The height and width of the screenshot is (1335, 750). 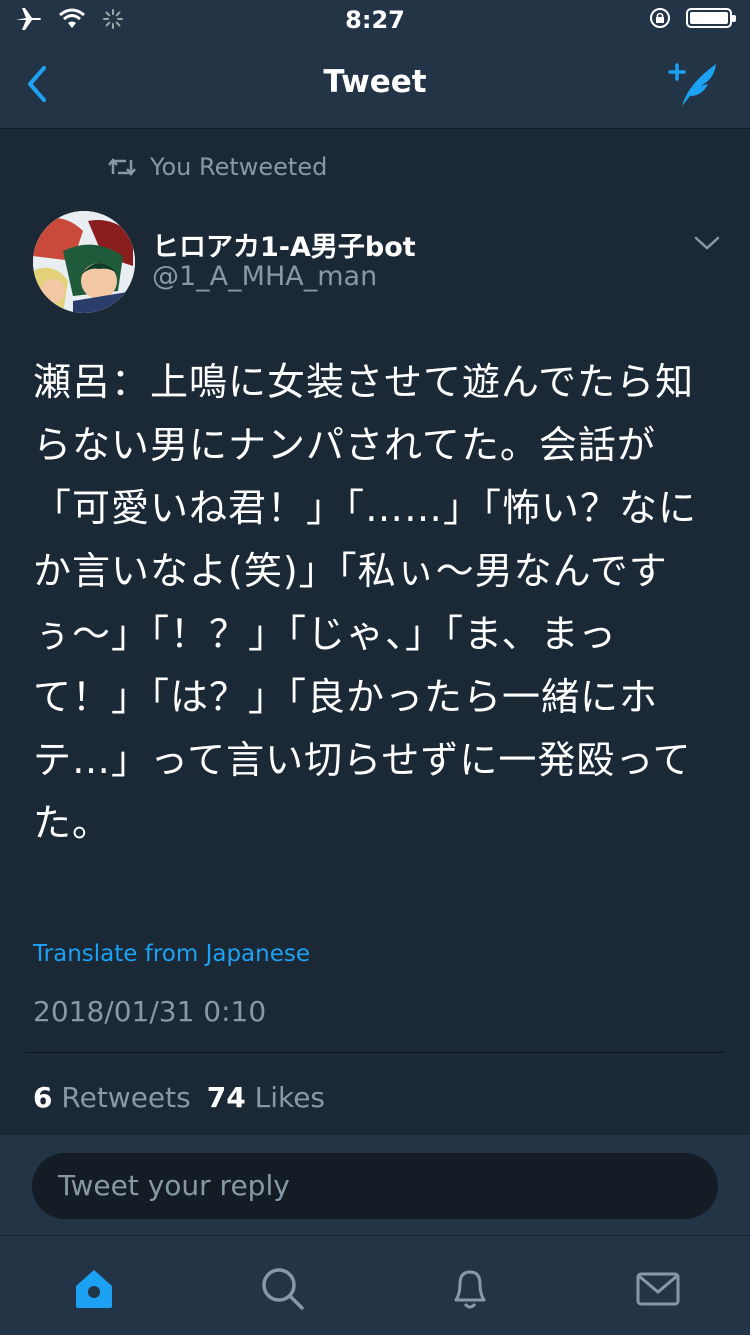 I want to click on page-title: Tweet, so click(x=375, y=82).